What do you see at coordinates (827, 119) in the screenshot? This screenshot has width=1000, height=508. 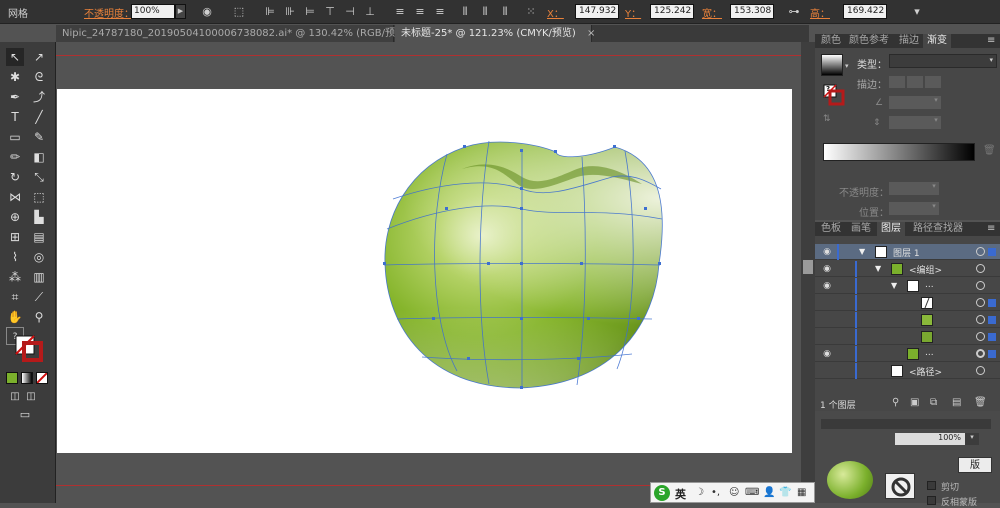 I see `reverse-icon: ⇅` at bounding box center [827, 119].